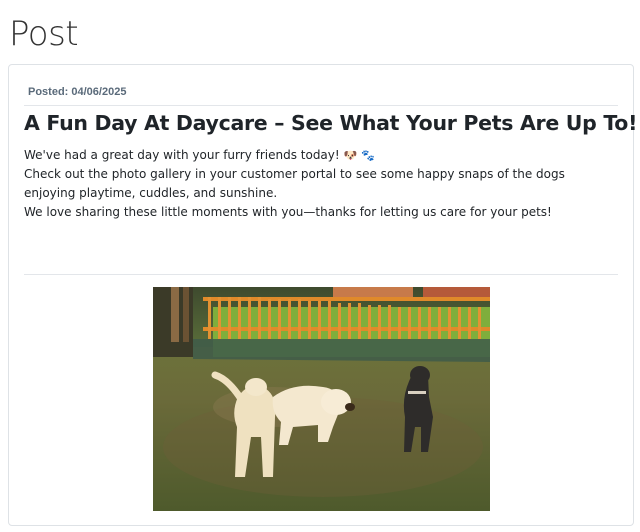 The height and width of the screenshot is (532, 640). What do you see at coordinates (350, 155) in the screenshot?
I see `dog-face-icon: 🐶` at bounding box center [350, 155].